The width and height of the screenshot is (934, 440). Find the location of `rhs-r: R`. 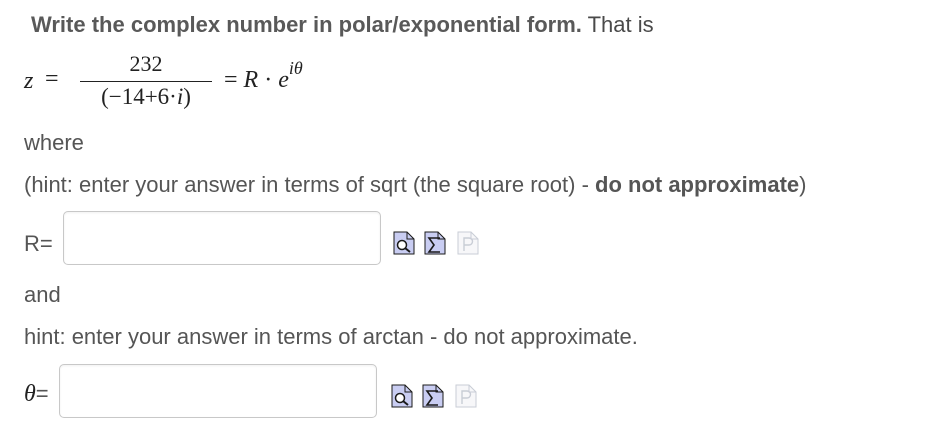

rhs-r: R is located at coordinates (251, 80).